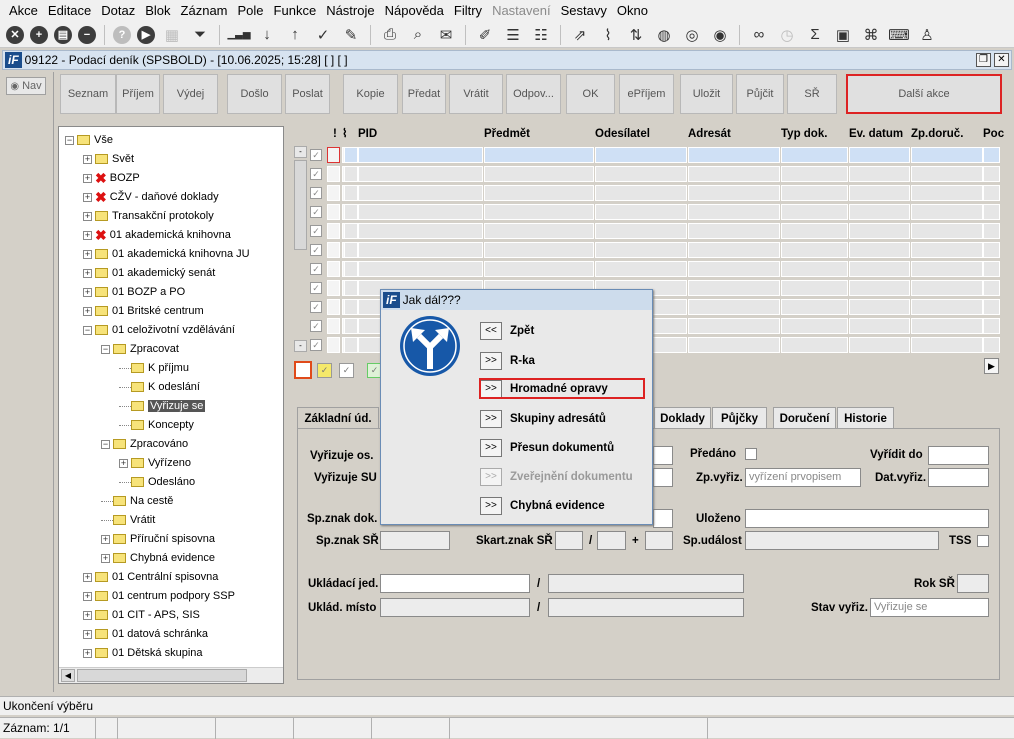  What do you see at coordinates (68, 675) in the screenshot?
I see `scroll-left-icon: ◀` at bounding box center [68, 675].